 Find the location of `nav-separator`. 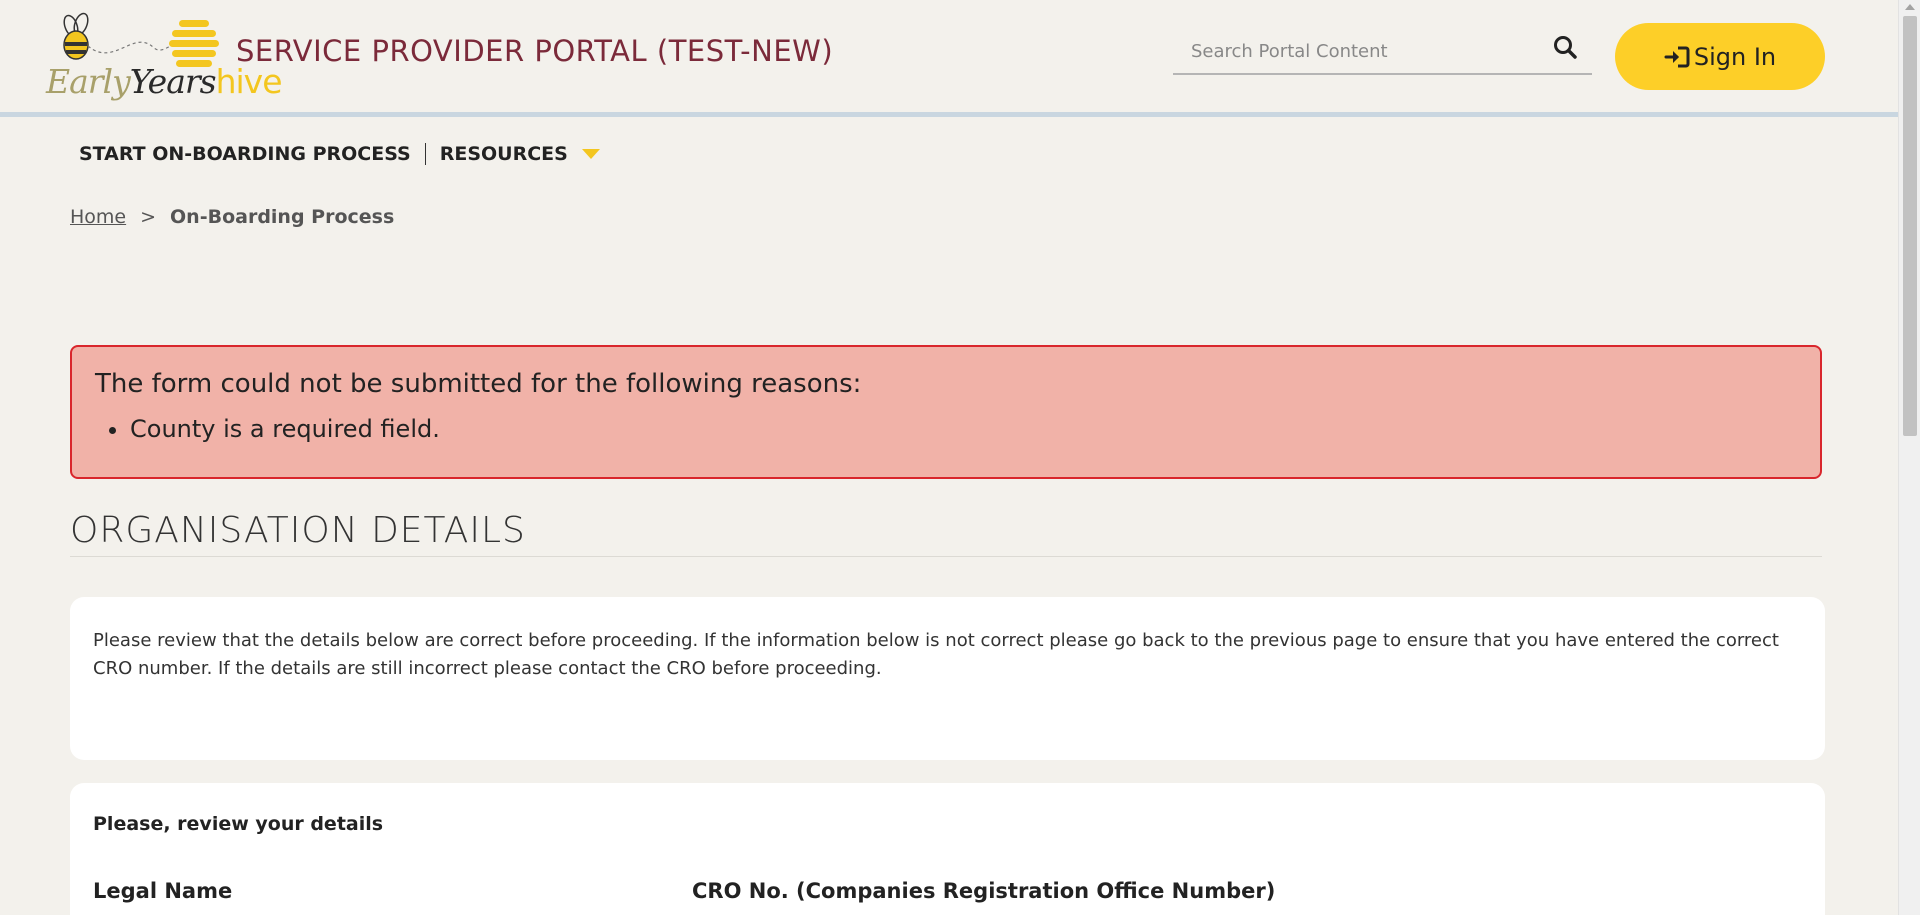

nav-separator is located at coordinates (425, 154).